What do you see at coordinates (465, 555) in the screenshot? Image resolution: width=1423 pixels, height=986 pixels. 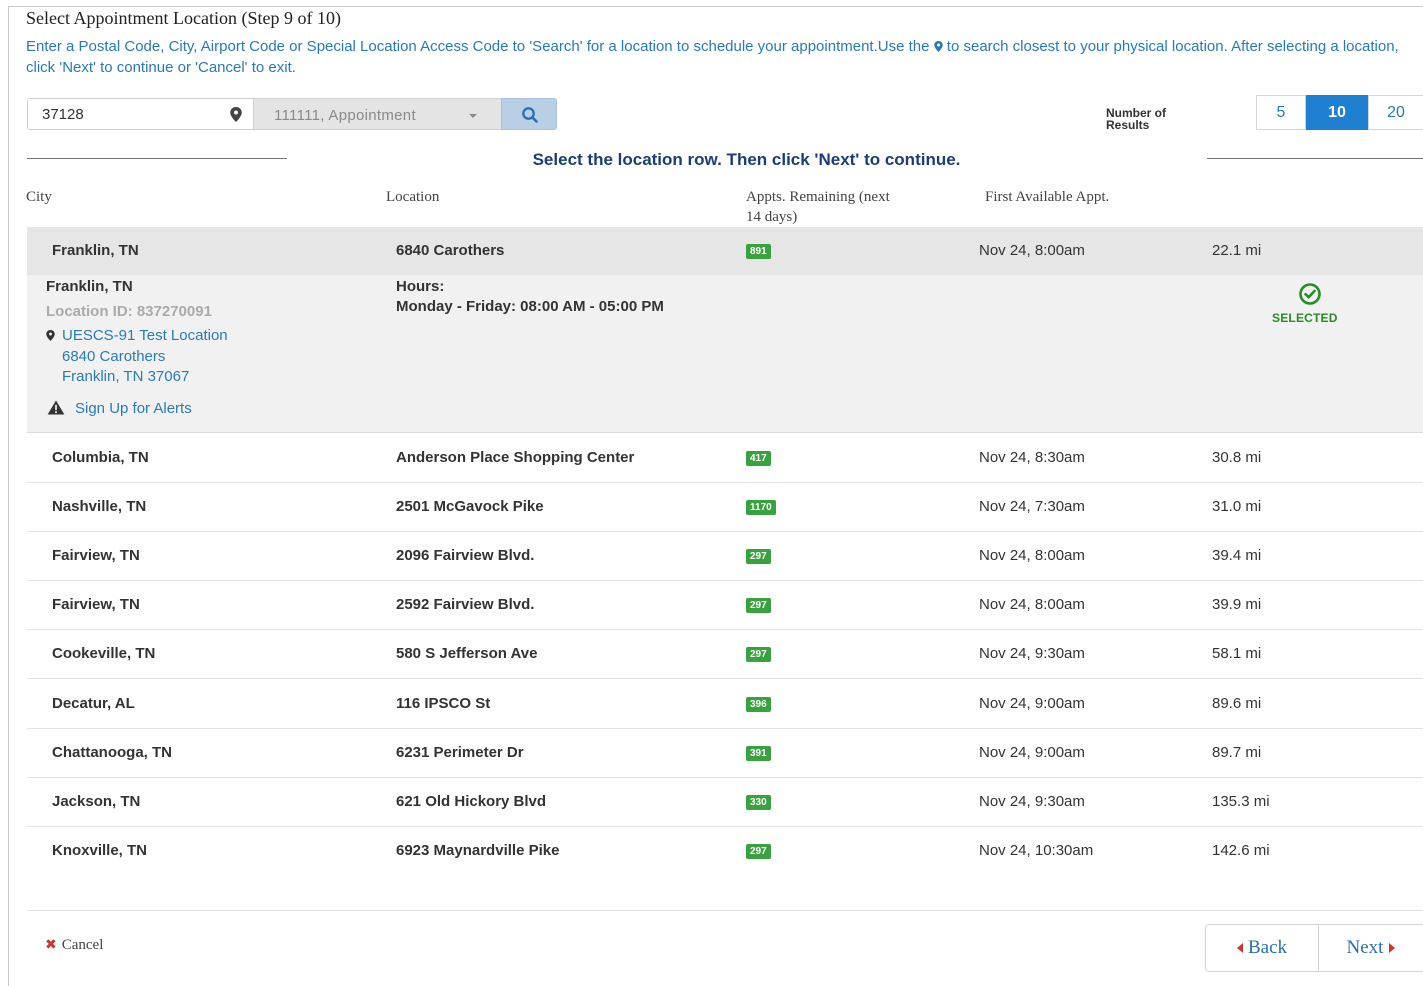 I see `row-location: 2096 Fairview Blvd.` at bounding box center [465, 555].